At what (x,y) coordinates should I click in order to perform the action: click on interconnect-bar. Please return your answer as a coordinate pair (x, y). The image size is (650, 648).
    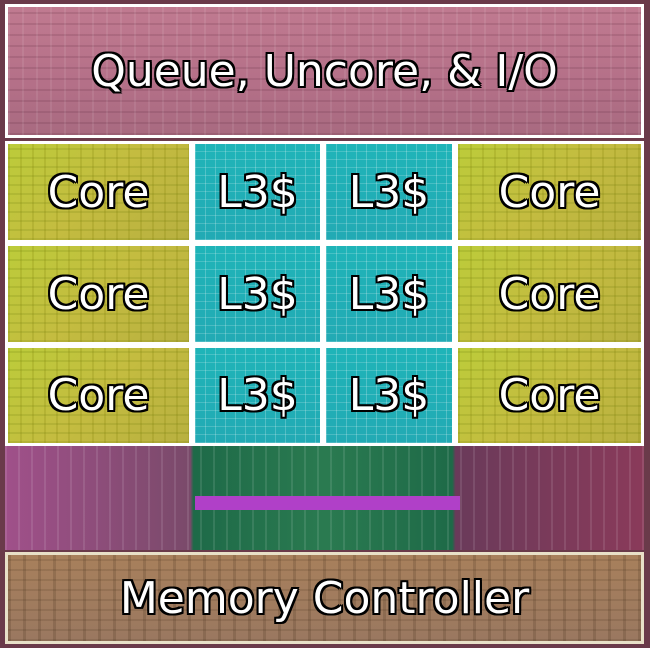
    Looking at the image, I should click on (327, 503).